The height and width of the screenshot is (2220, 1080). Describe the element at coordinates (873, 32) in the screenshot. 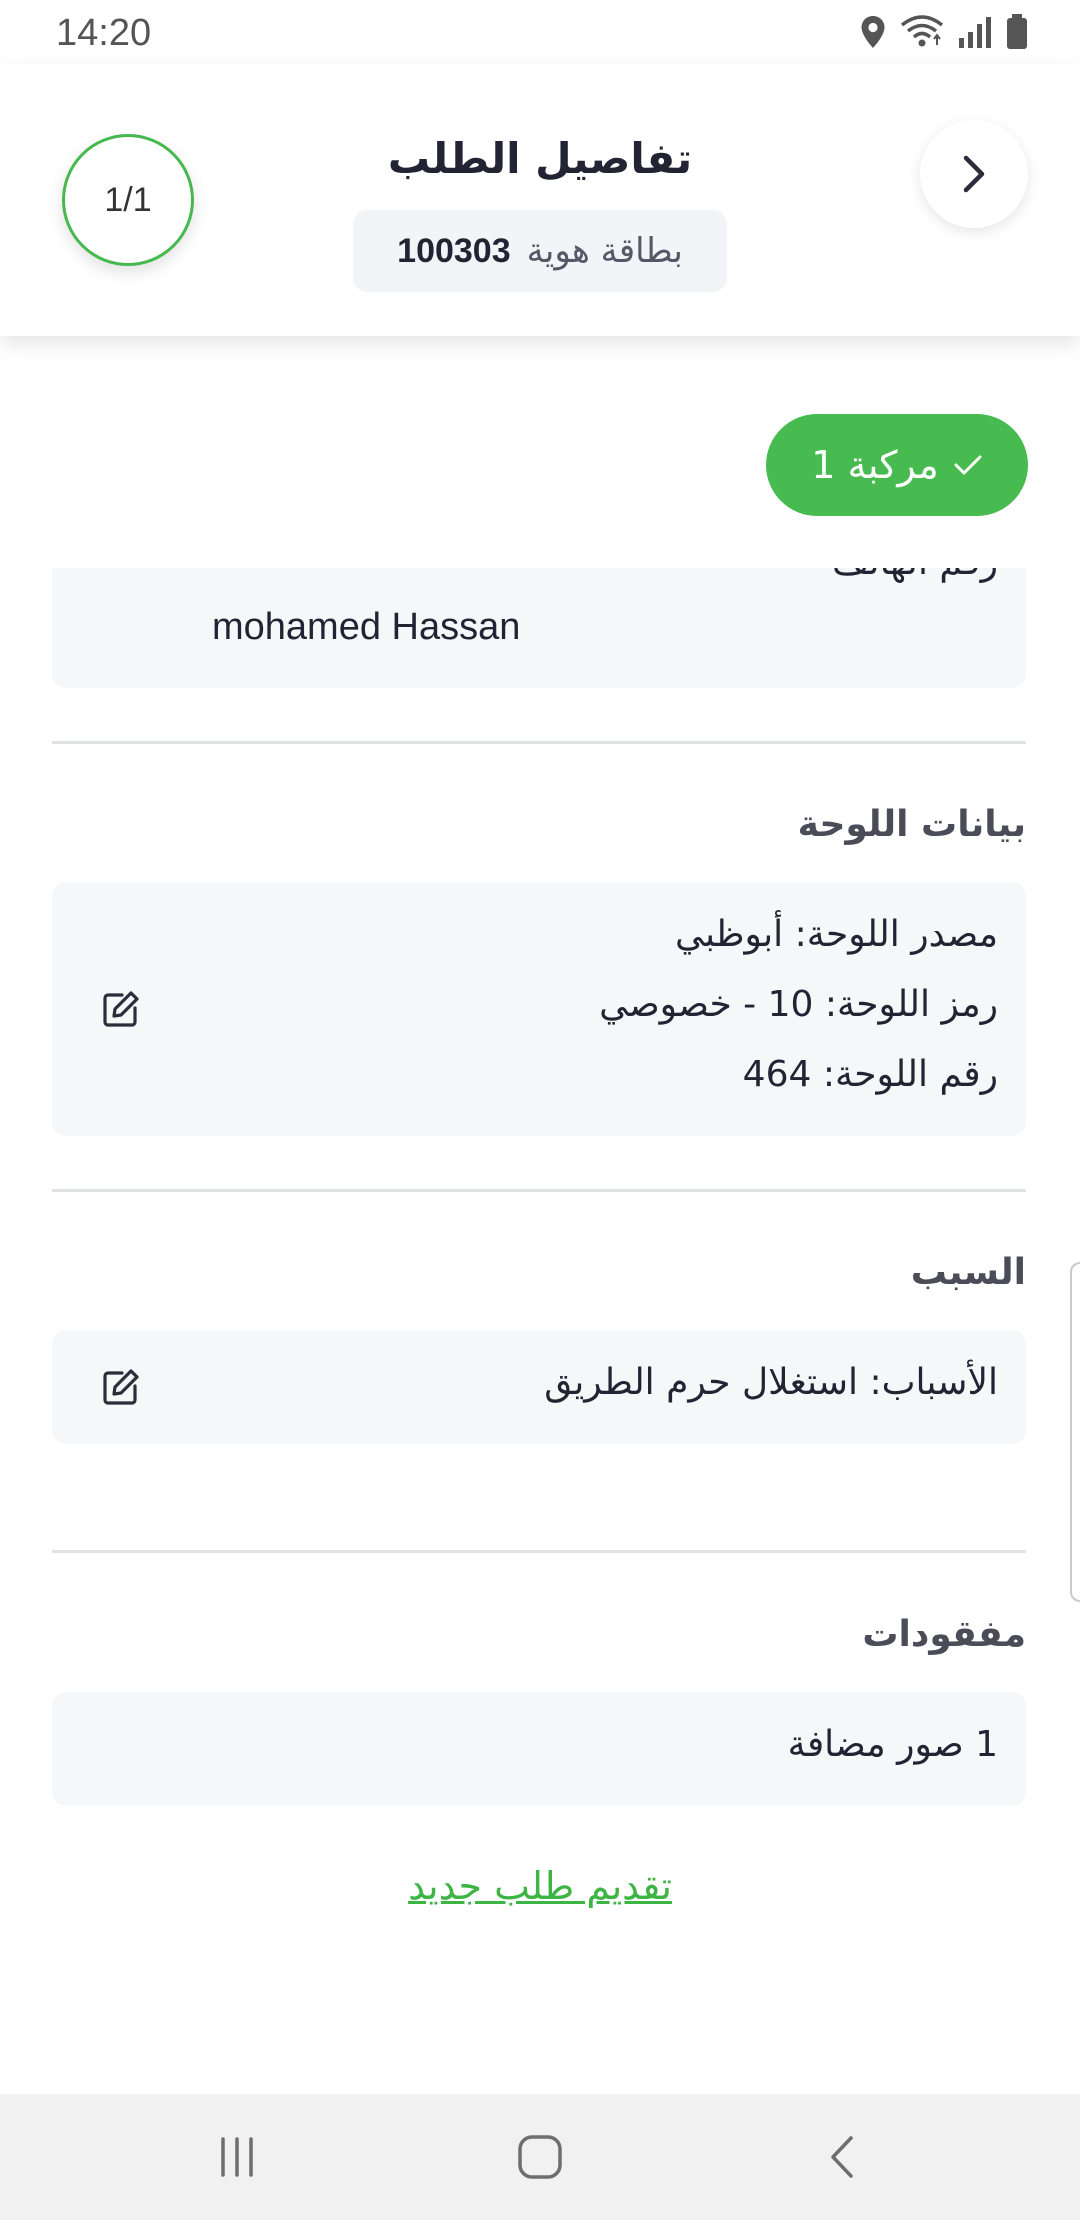

I see `location-icon` at that location.